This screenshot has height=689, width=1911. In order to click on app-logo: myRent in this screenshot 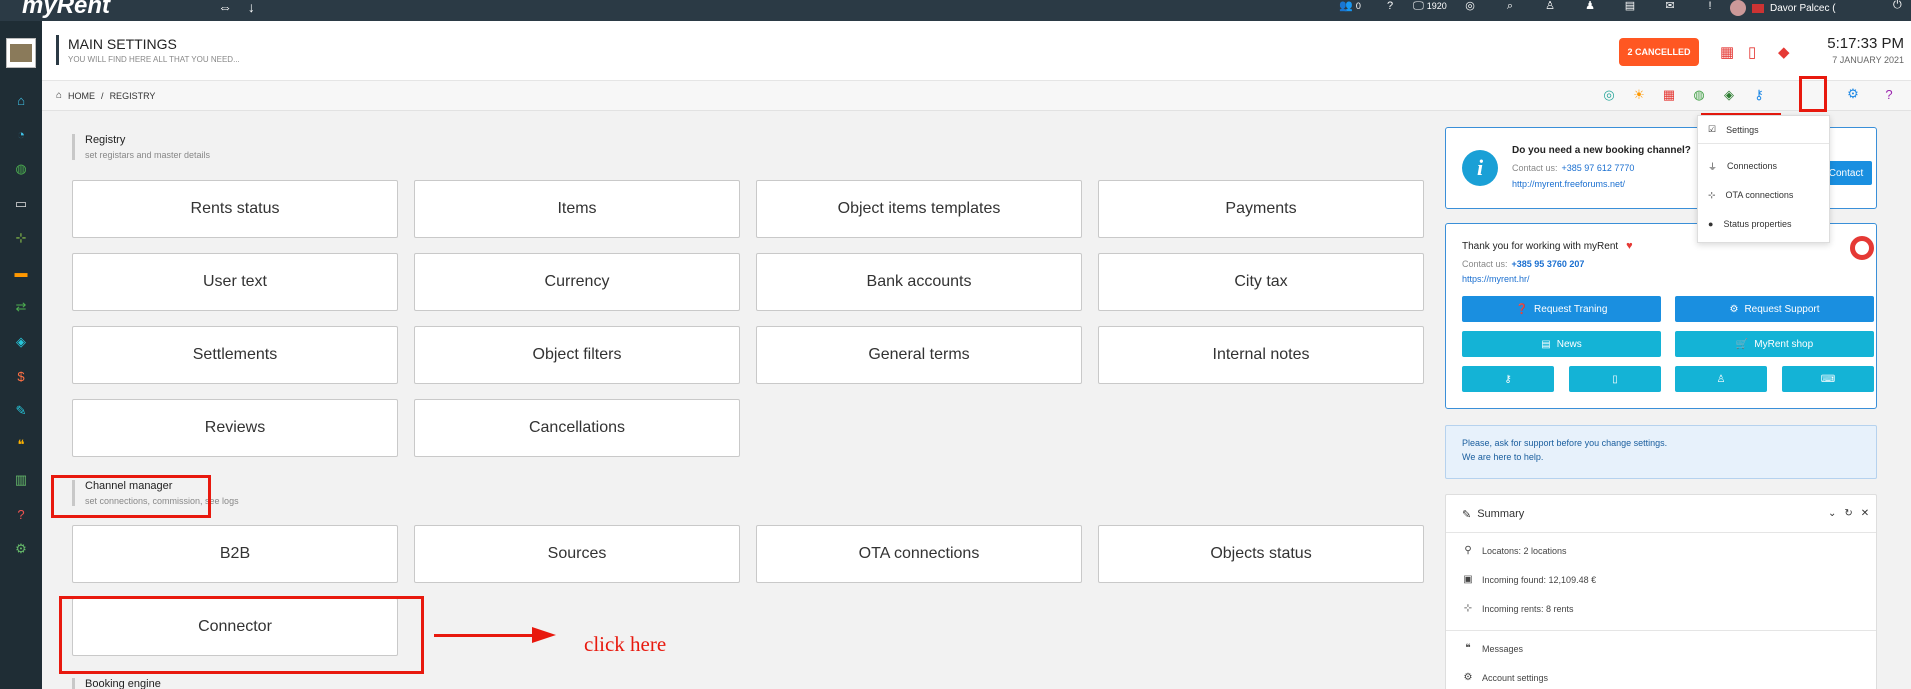, I will do `click(66, 10)`.